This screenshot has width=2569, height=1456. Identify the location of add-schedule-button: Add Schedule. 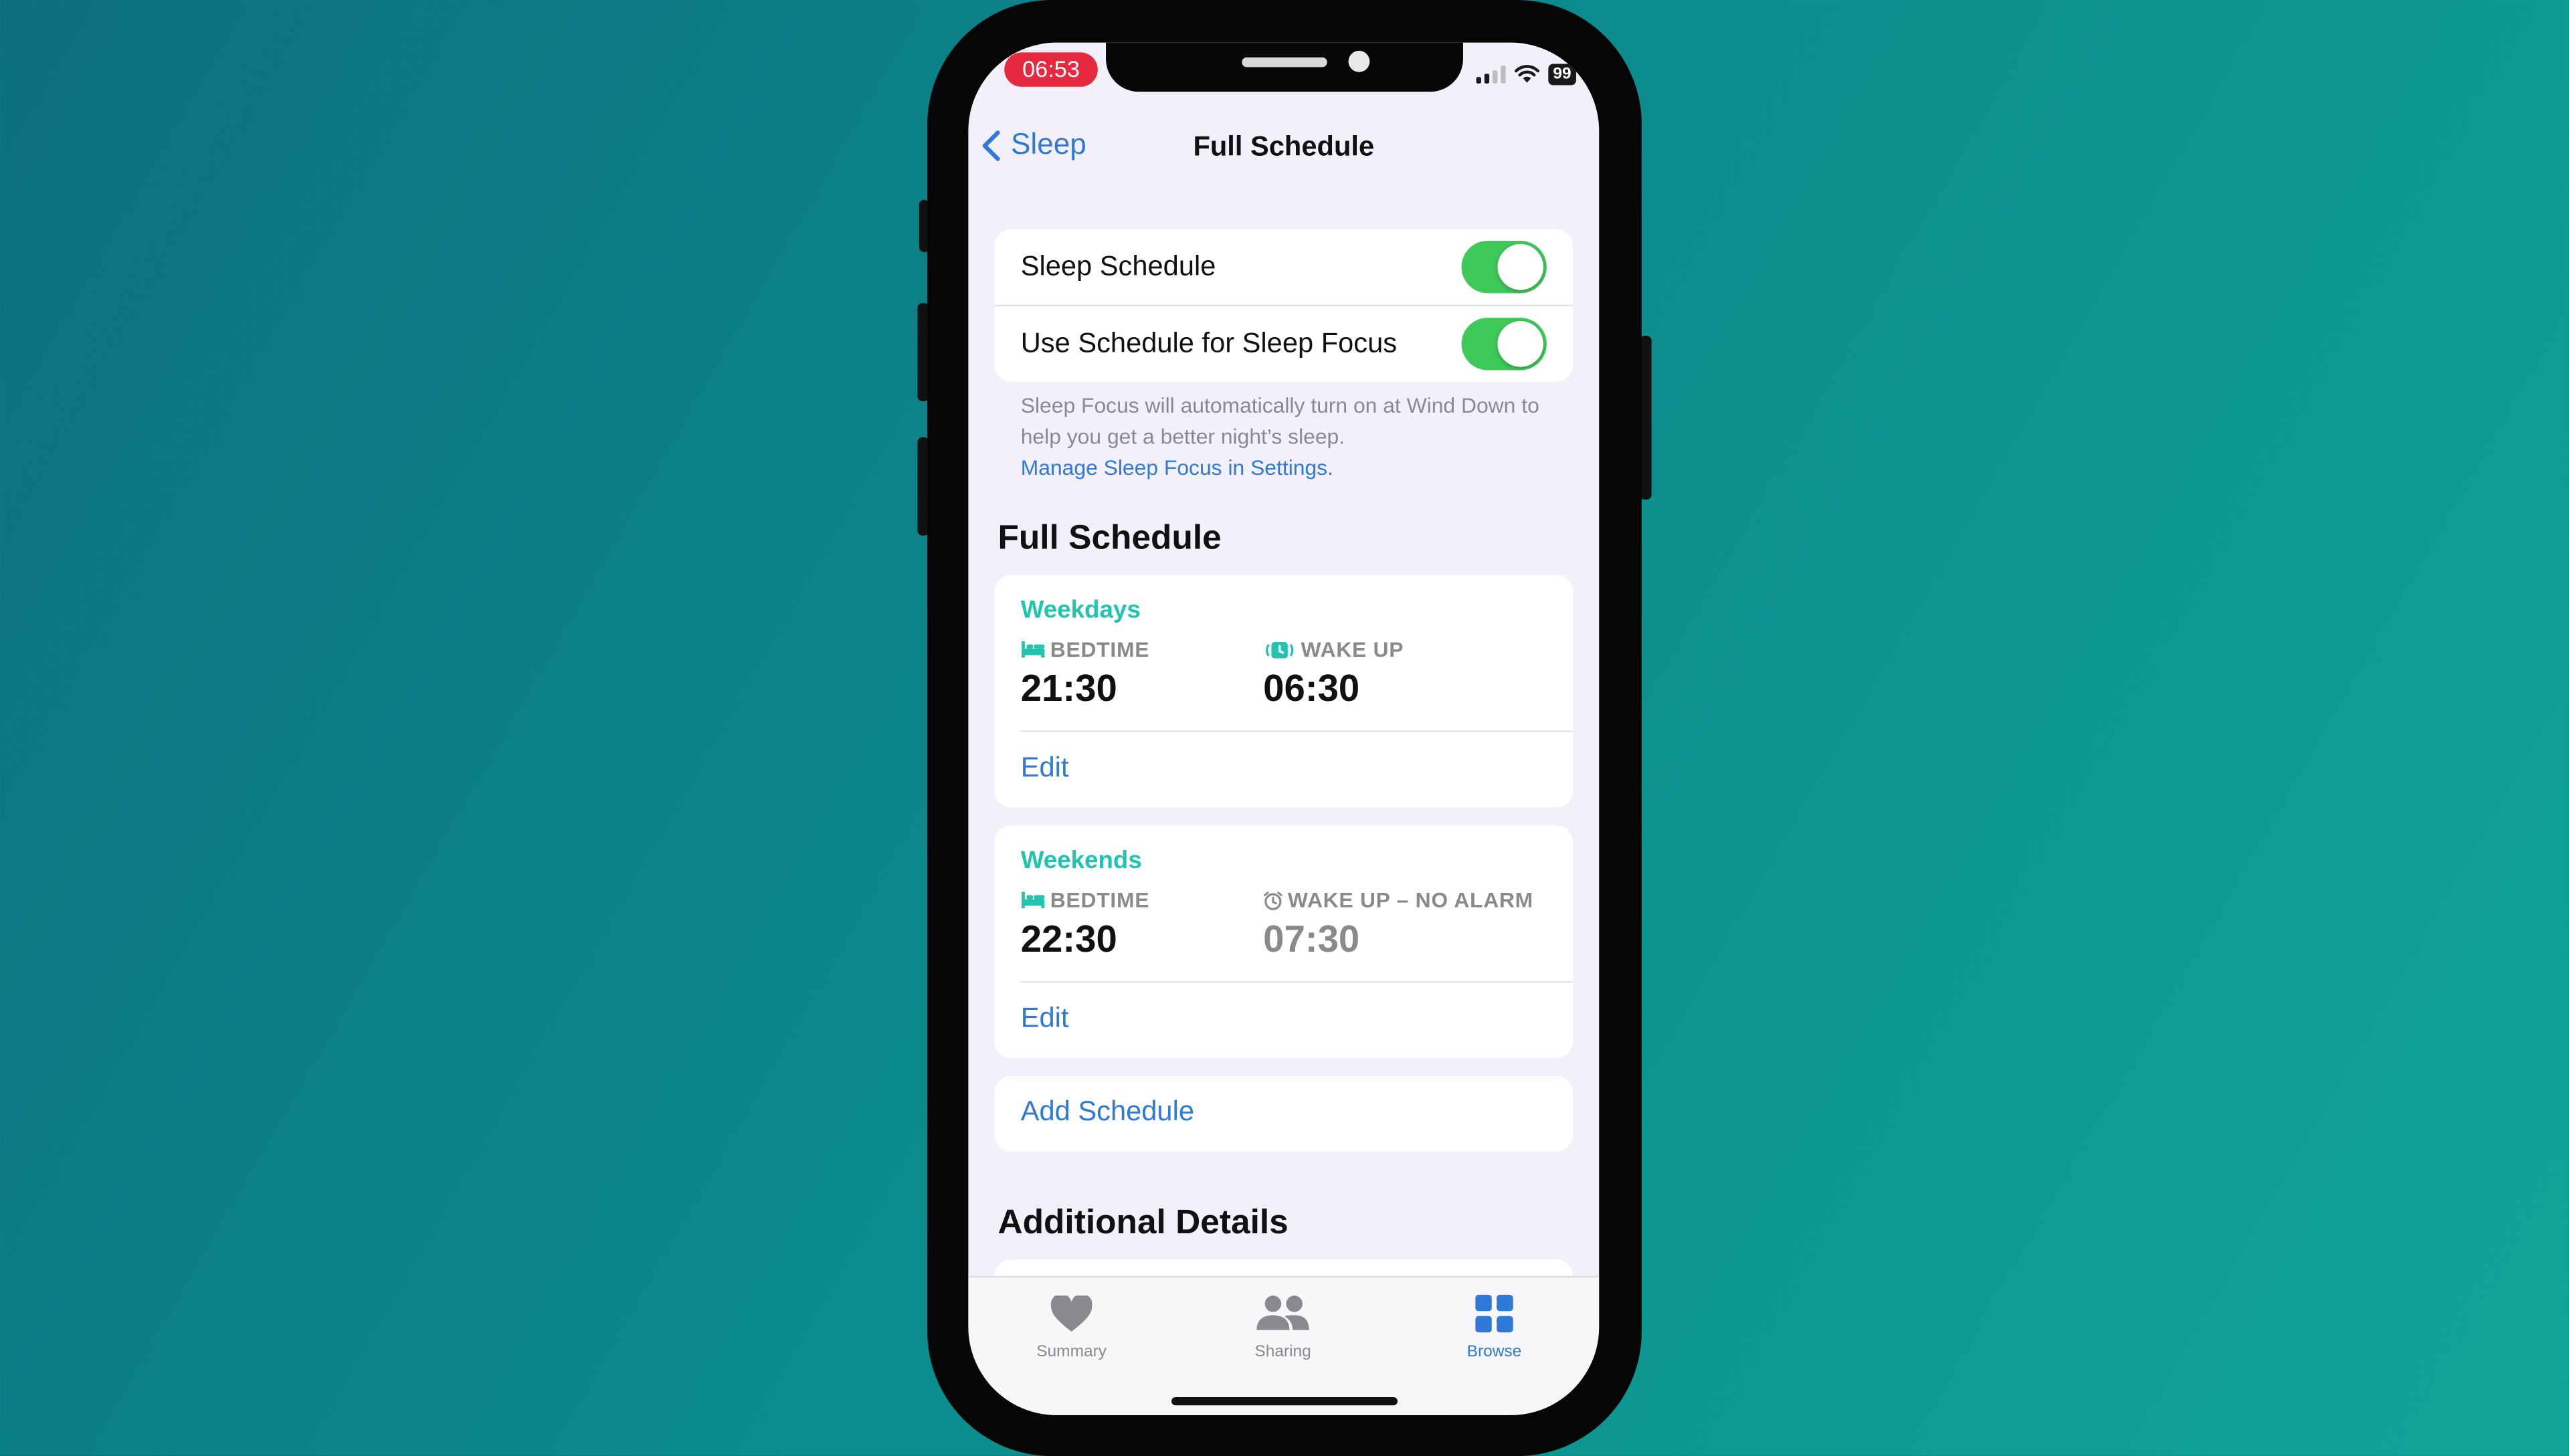
(1107, 1112).